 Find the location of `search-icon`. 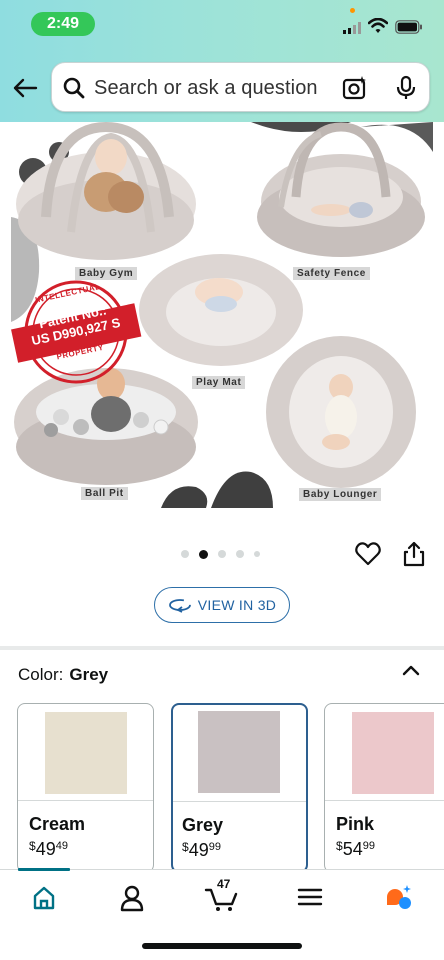

search-icon is located at coordinates (74, 88).